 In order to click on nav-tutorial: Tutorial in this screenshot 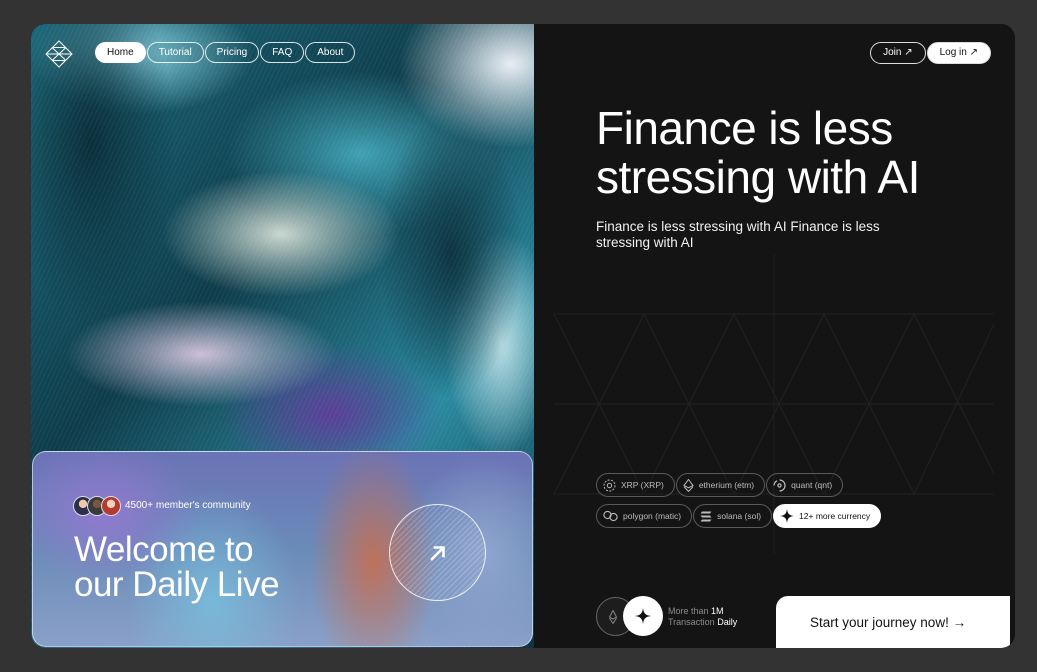, I will do `click(175, 52)`.